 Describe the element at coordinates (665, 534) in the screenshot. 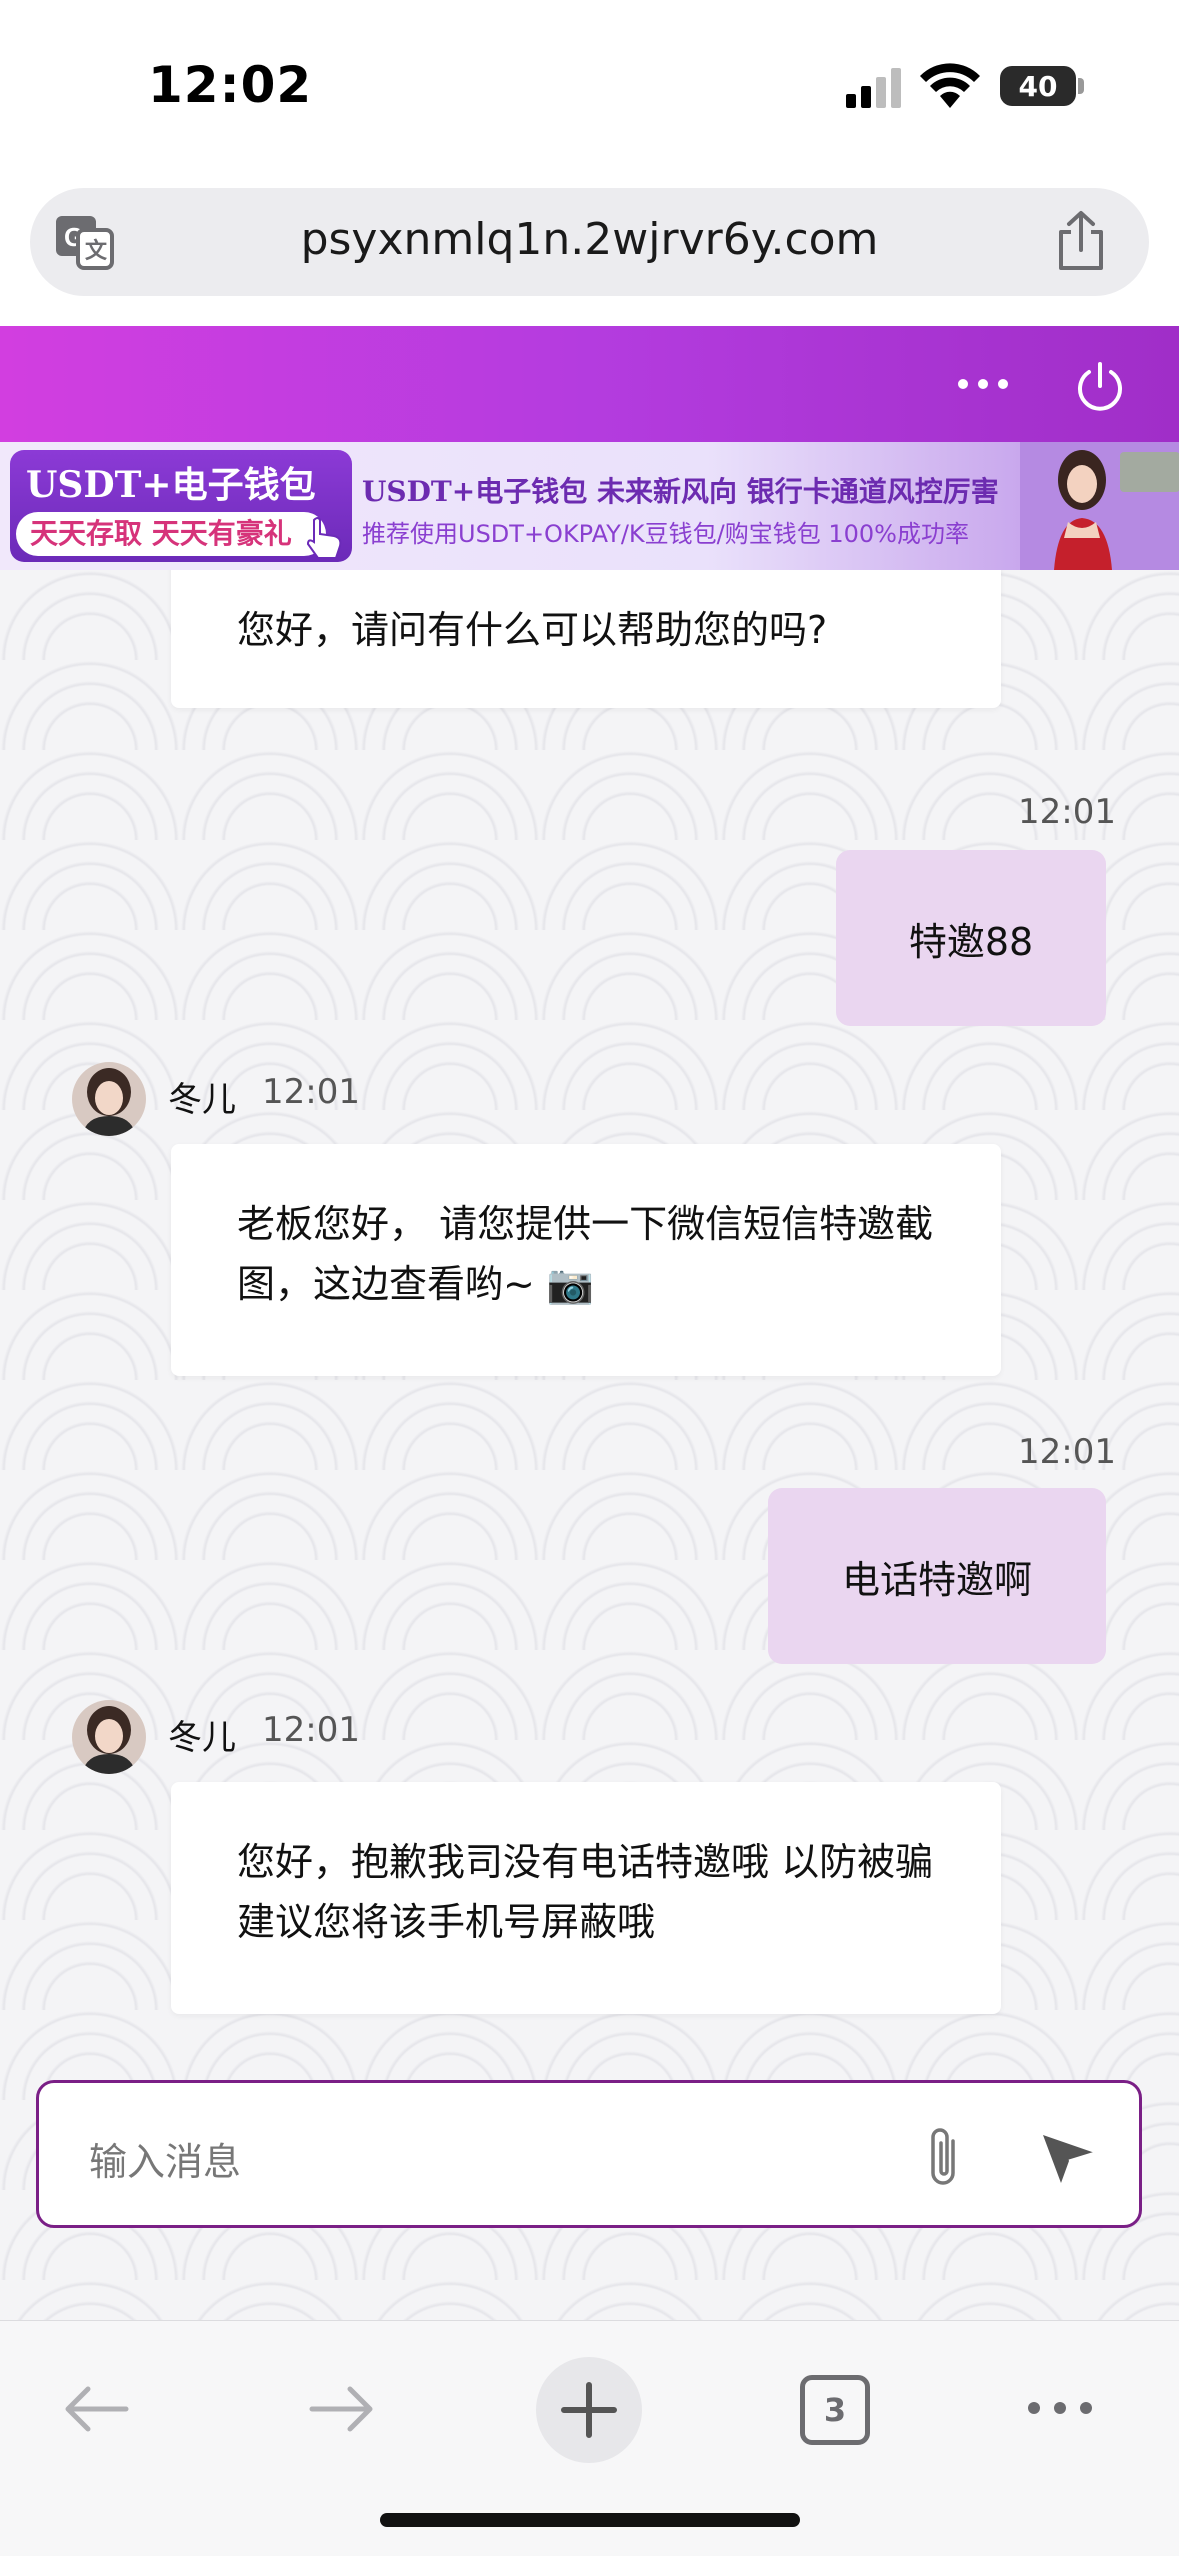

I see `banner-line-2: 推荐使用USDT+OKPAY/K豆钱包/购宝钱包 100%成功率` at that location.